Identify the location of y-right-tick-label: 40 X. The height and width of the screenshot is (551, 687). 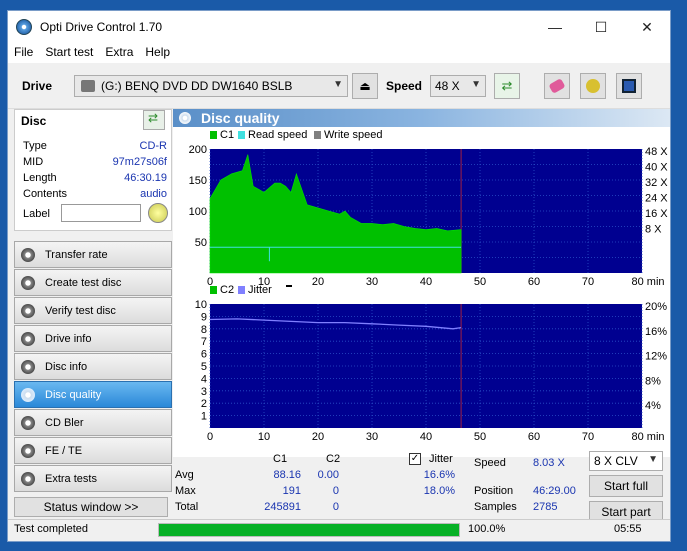
(656, 168).